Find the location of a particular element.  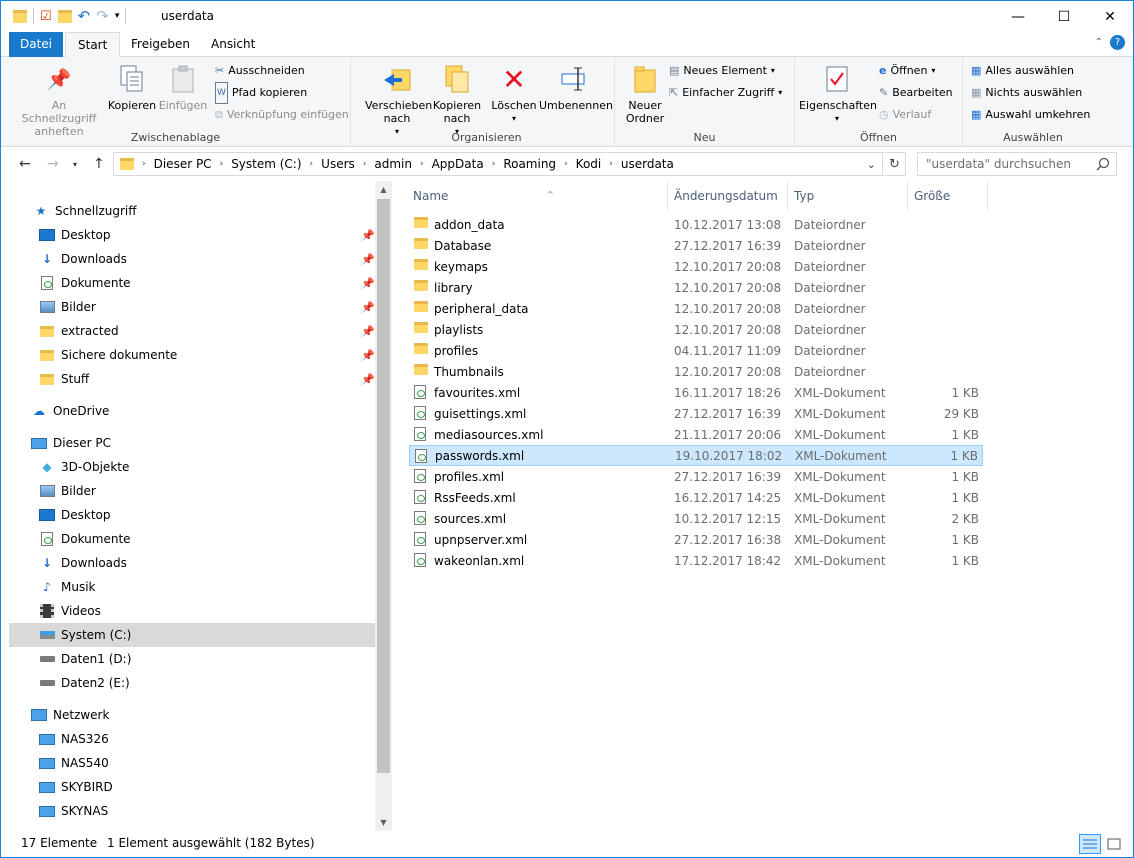

back-arrow-icon: ← is located at coordinates (25, 164).